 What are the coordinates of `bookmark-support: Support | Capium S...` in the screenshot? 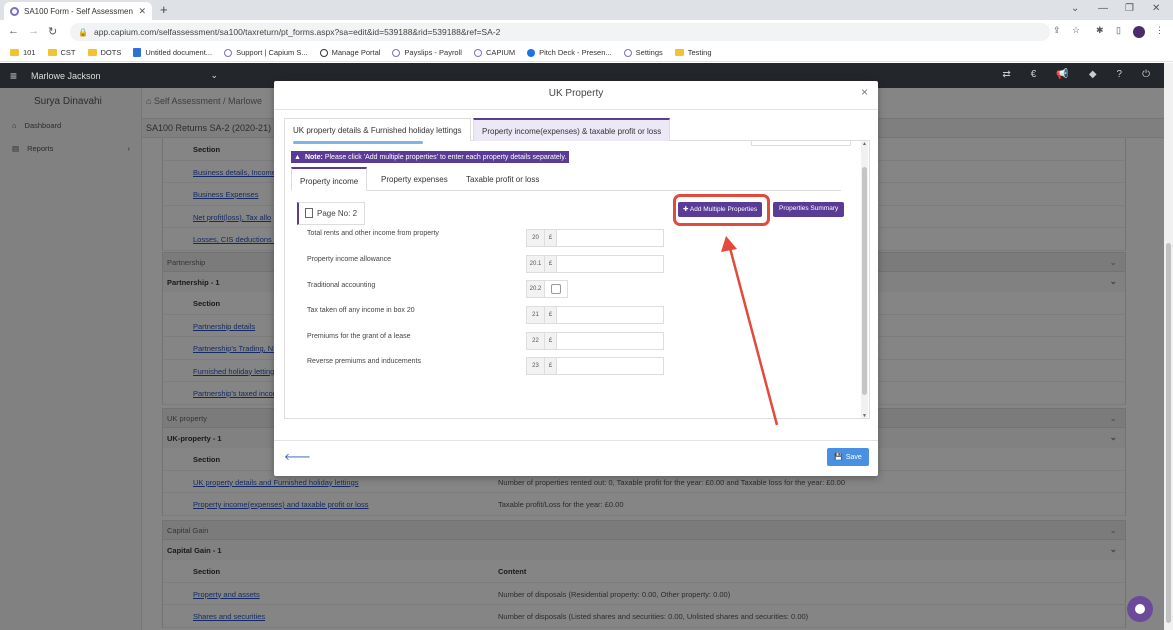 It's located at (266, 52).